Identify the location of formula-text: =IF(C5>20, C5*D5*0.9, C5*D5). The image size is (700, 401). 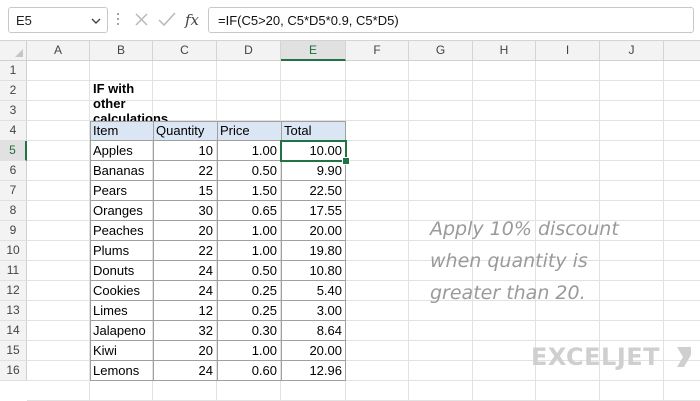
(308, 20).